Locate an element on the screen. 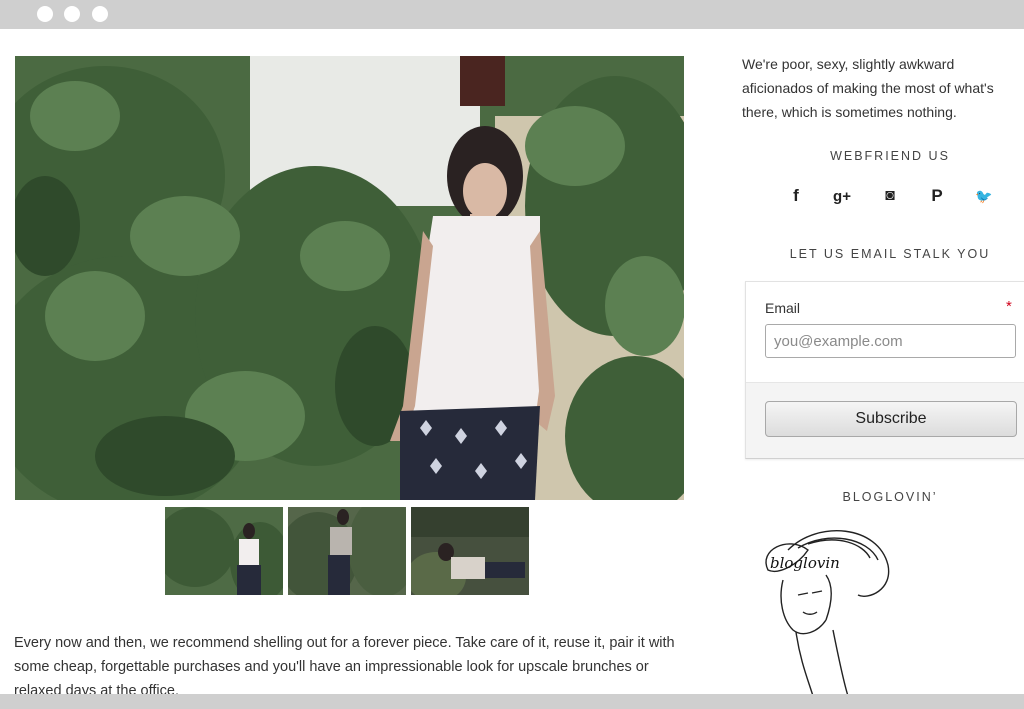  email-signup-heading: LET US EMAIL STALK YOU is located at coordinates (890, 254).